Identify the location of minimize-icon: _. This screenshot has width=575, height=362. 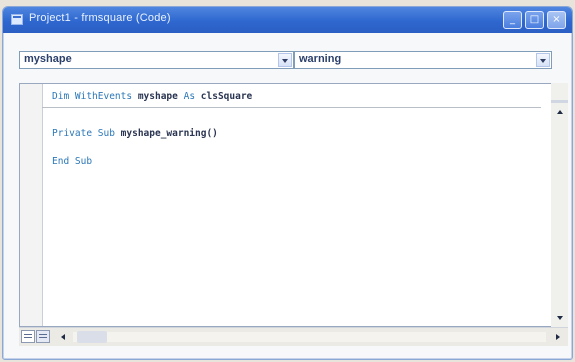
(512, 19).